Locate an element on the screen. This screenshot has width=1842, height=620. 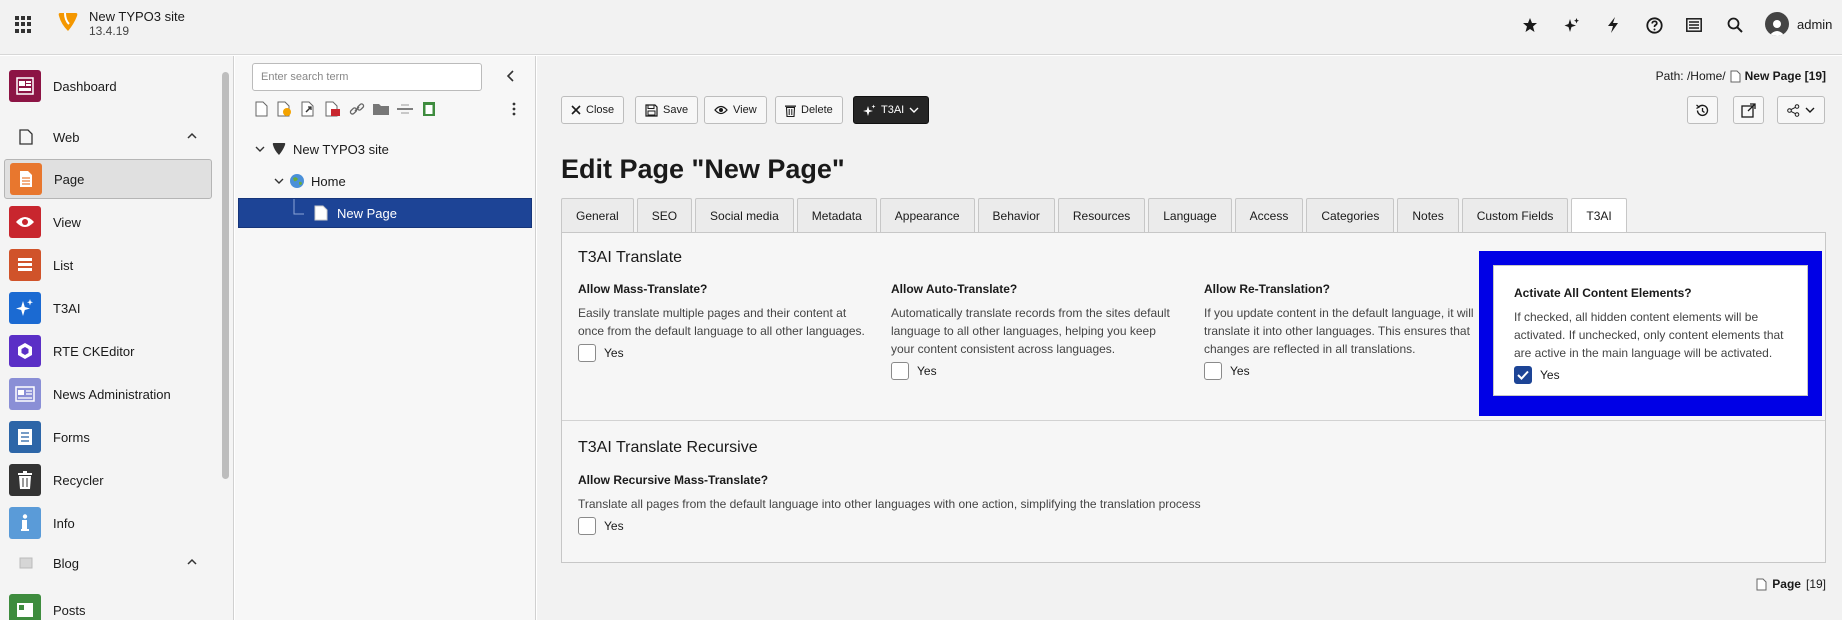
module-page: Page is located at coordinates (108, 179).